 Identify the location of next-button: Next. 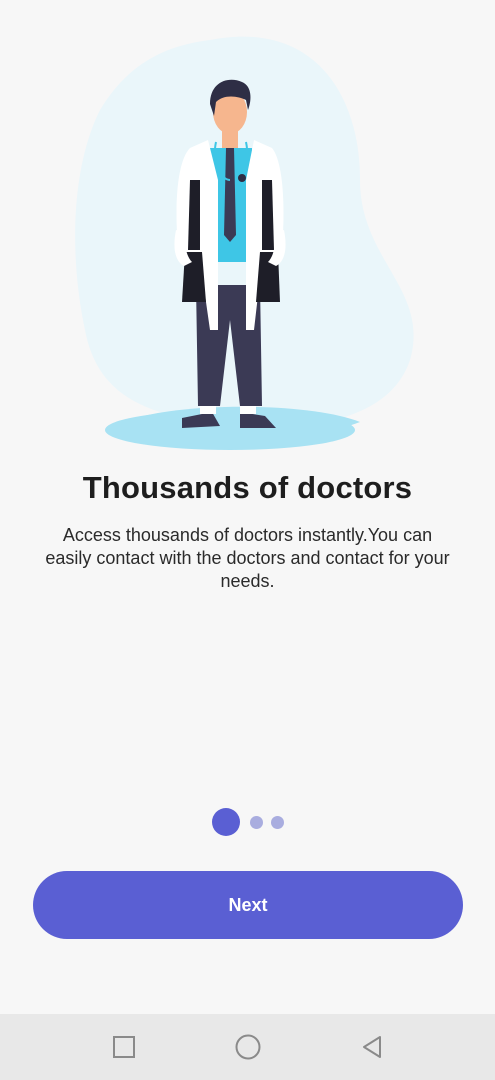
(248, 905).